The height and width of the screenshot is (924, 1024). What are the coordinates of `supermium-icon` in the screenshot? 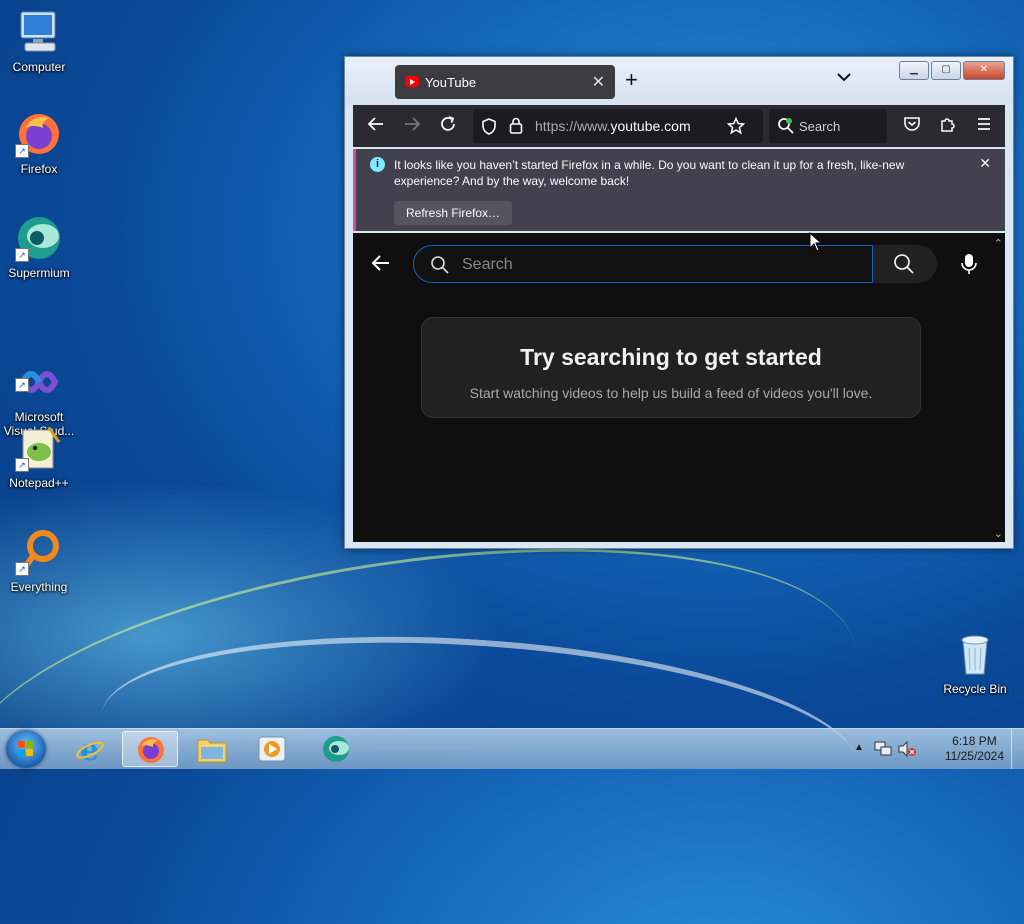 It's located at (336, 749).